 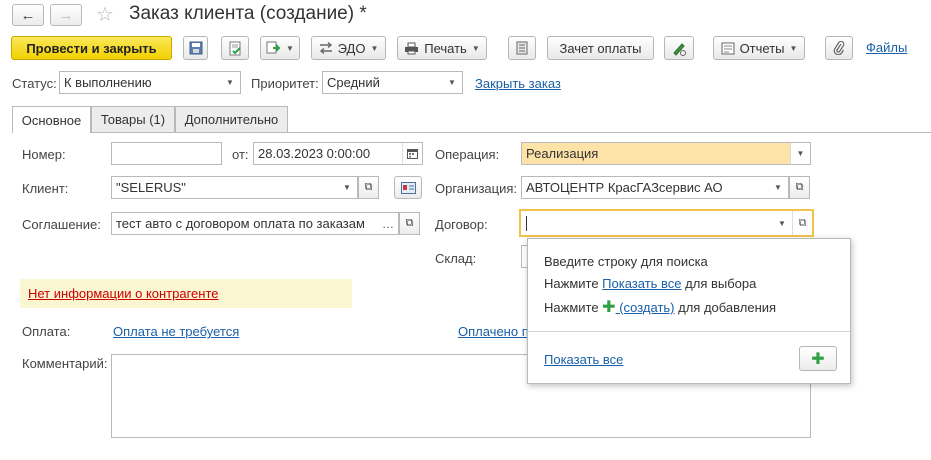 What do you see at coordinates (467, 154) in the screenshot?
I see `operation-label: Операция:` at bounding box center [467, 154].